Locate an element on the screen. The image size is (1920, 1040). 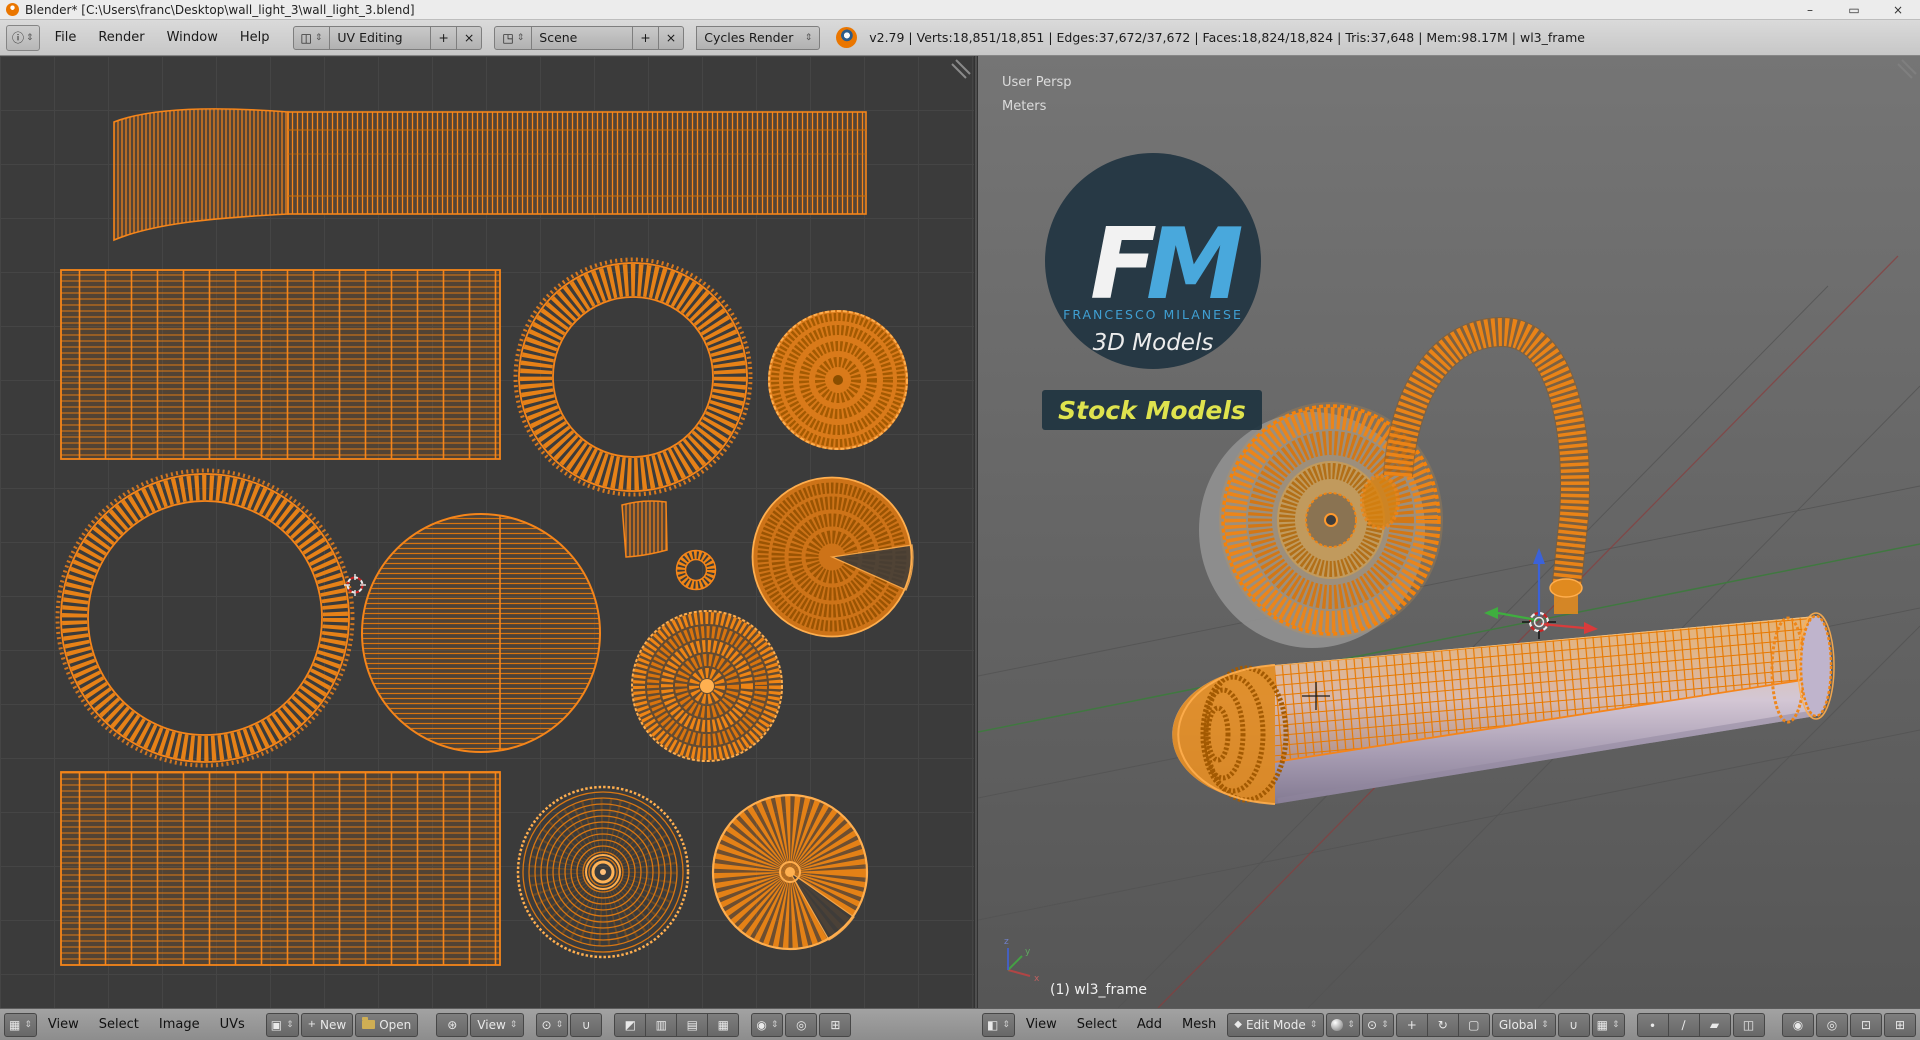
uv-sync-icon: ◩ is located at coordinates (630, 1024).